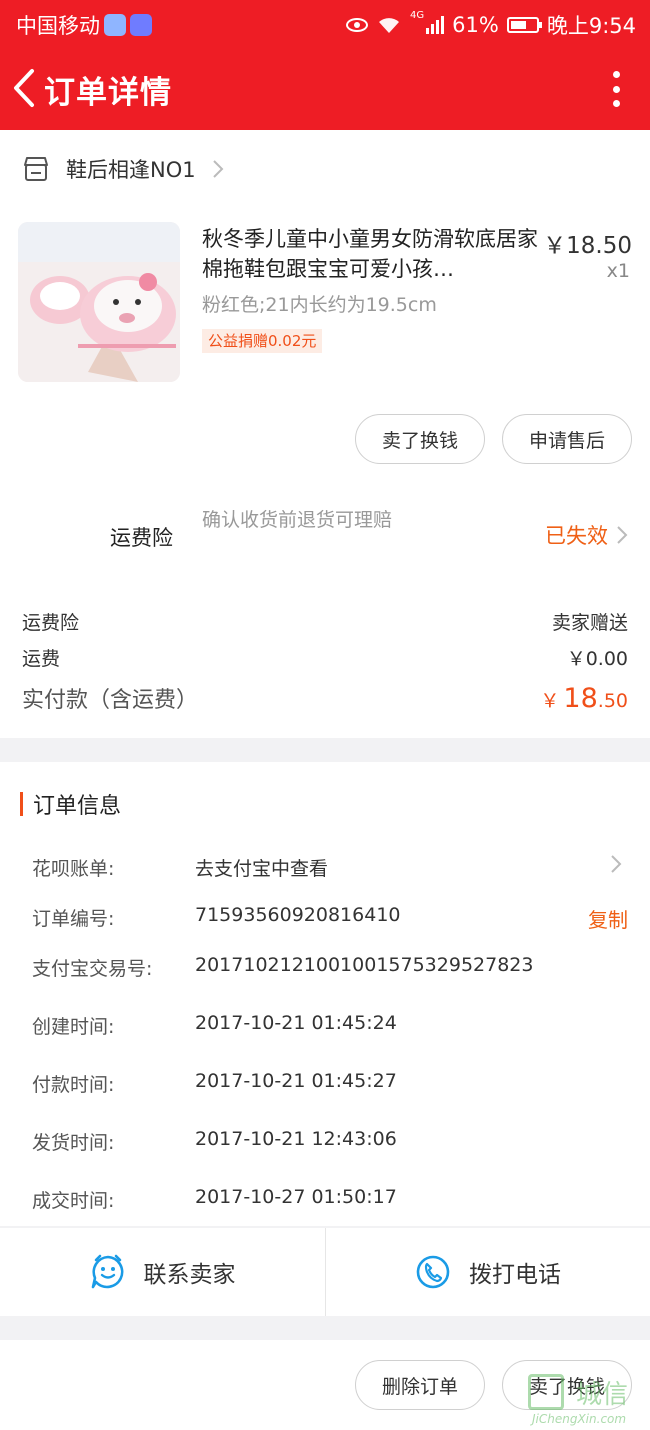  What do you see at coordinates (298, 915) in the screenshot?
I see `info-value: 71593560920816410` at bounding box center [298, 915].